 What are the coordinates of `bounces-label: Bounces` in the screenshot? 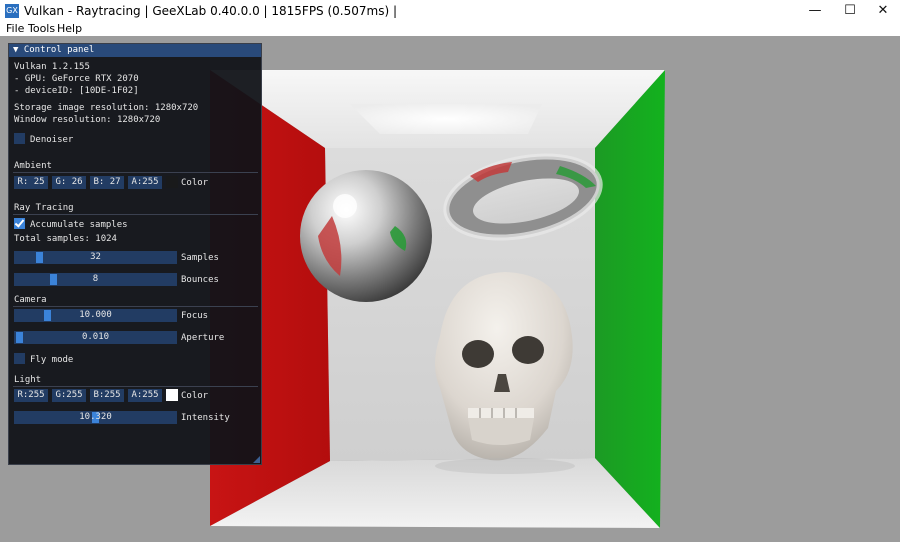 It's located at (200, 280).